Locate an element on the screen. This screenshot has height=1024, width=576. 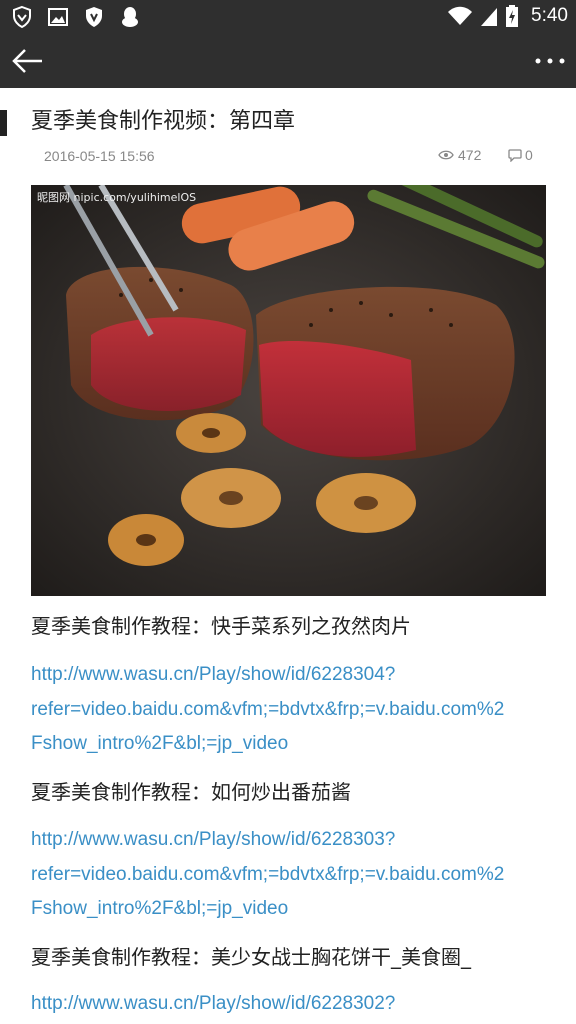
status-bar: 5:40 is located at coordinates (288, 17).